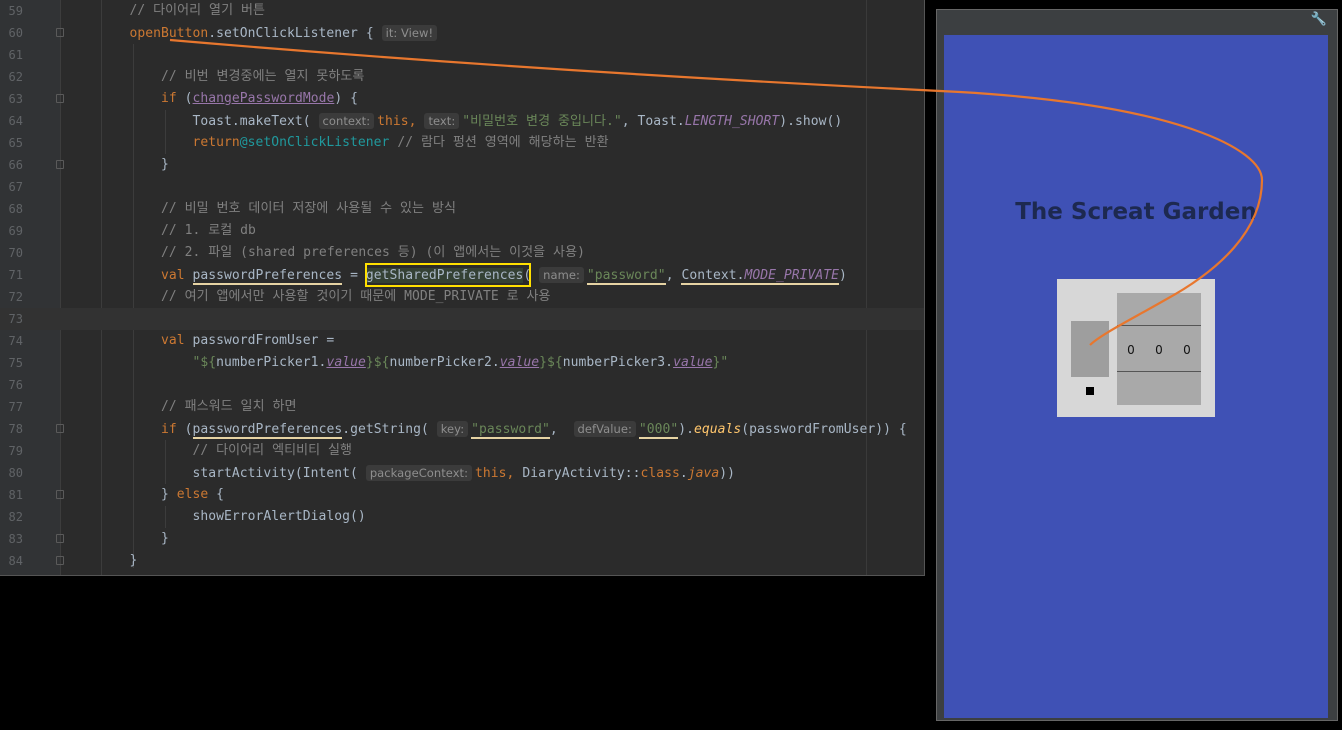  Describe the element at coordinates (225, 450) in the screenshot. I see `code-token: // 다이어리 엑티비티 실행` at that location.